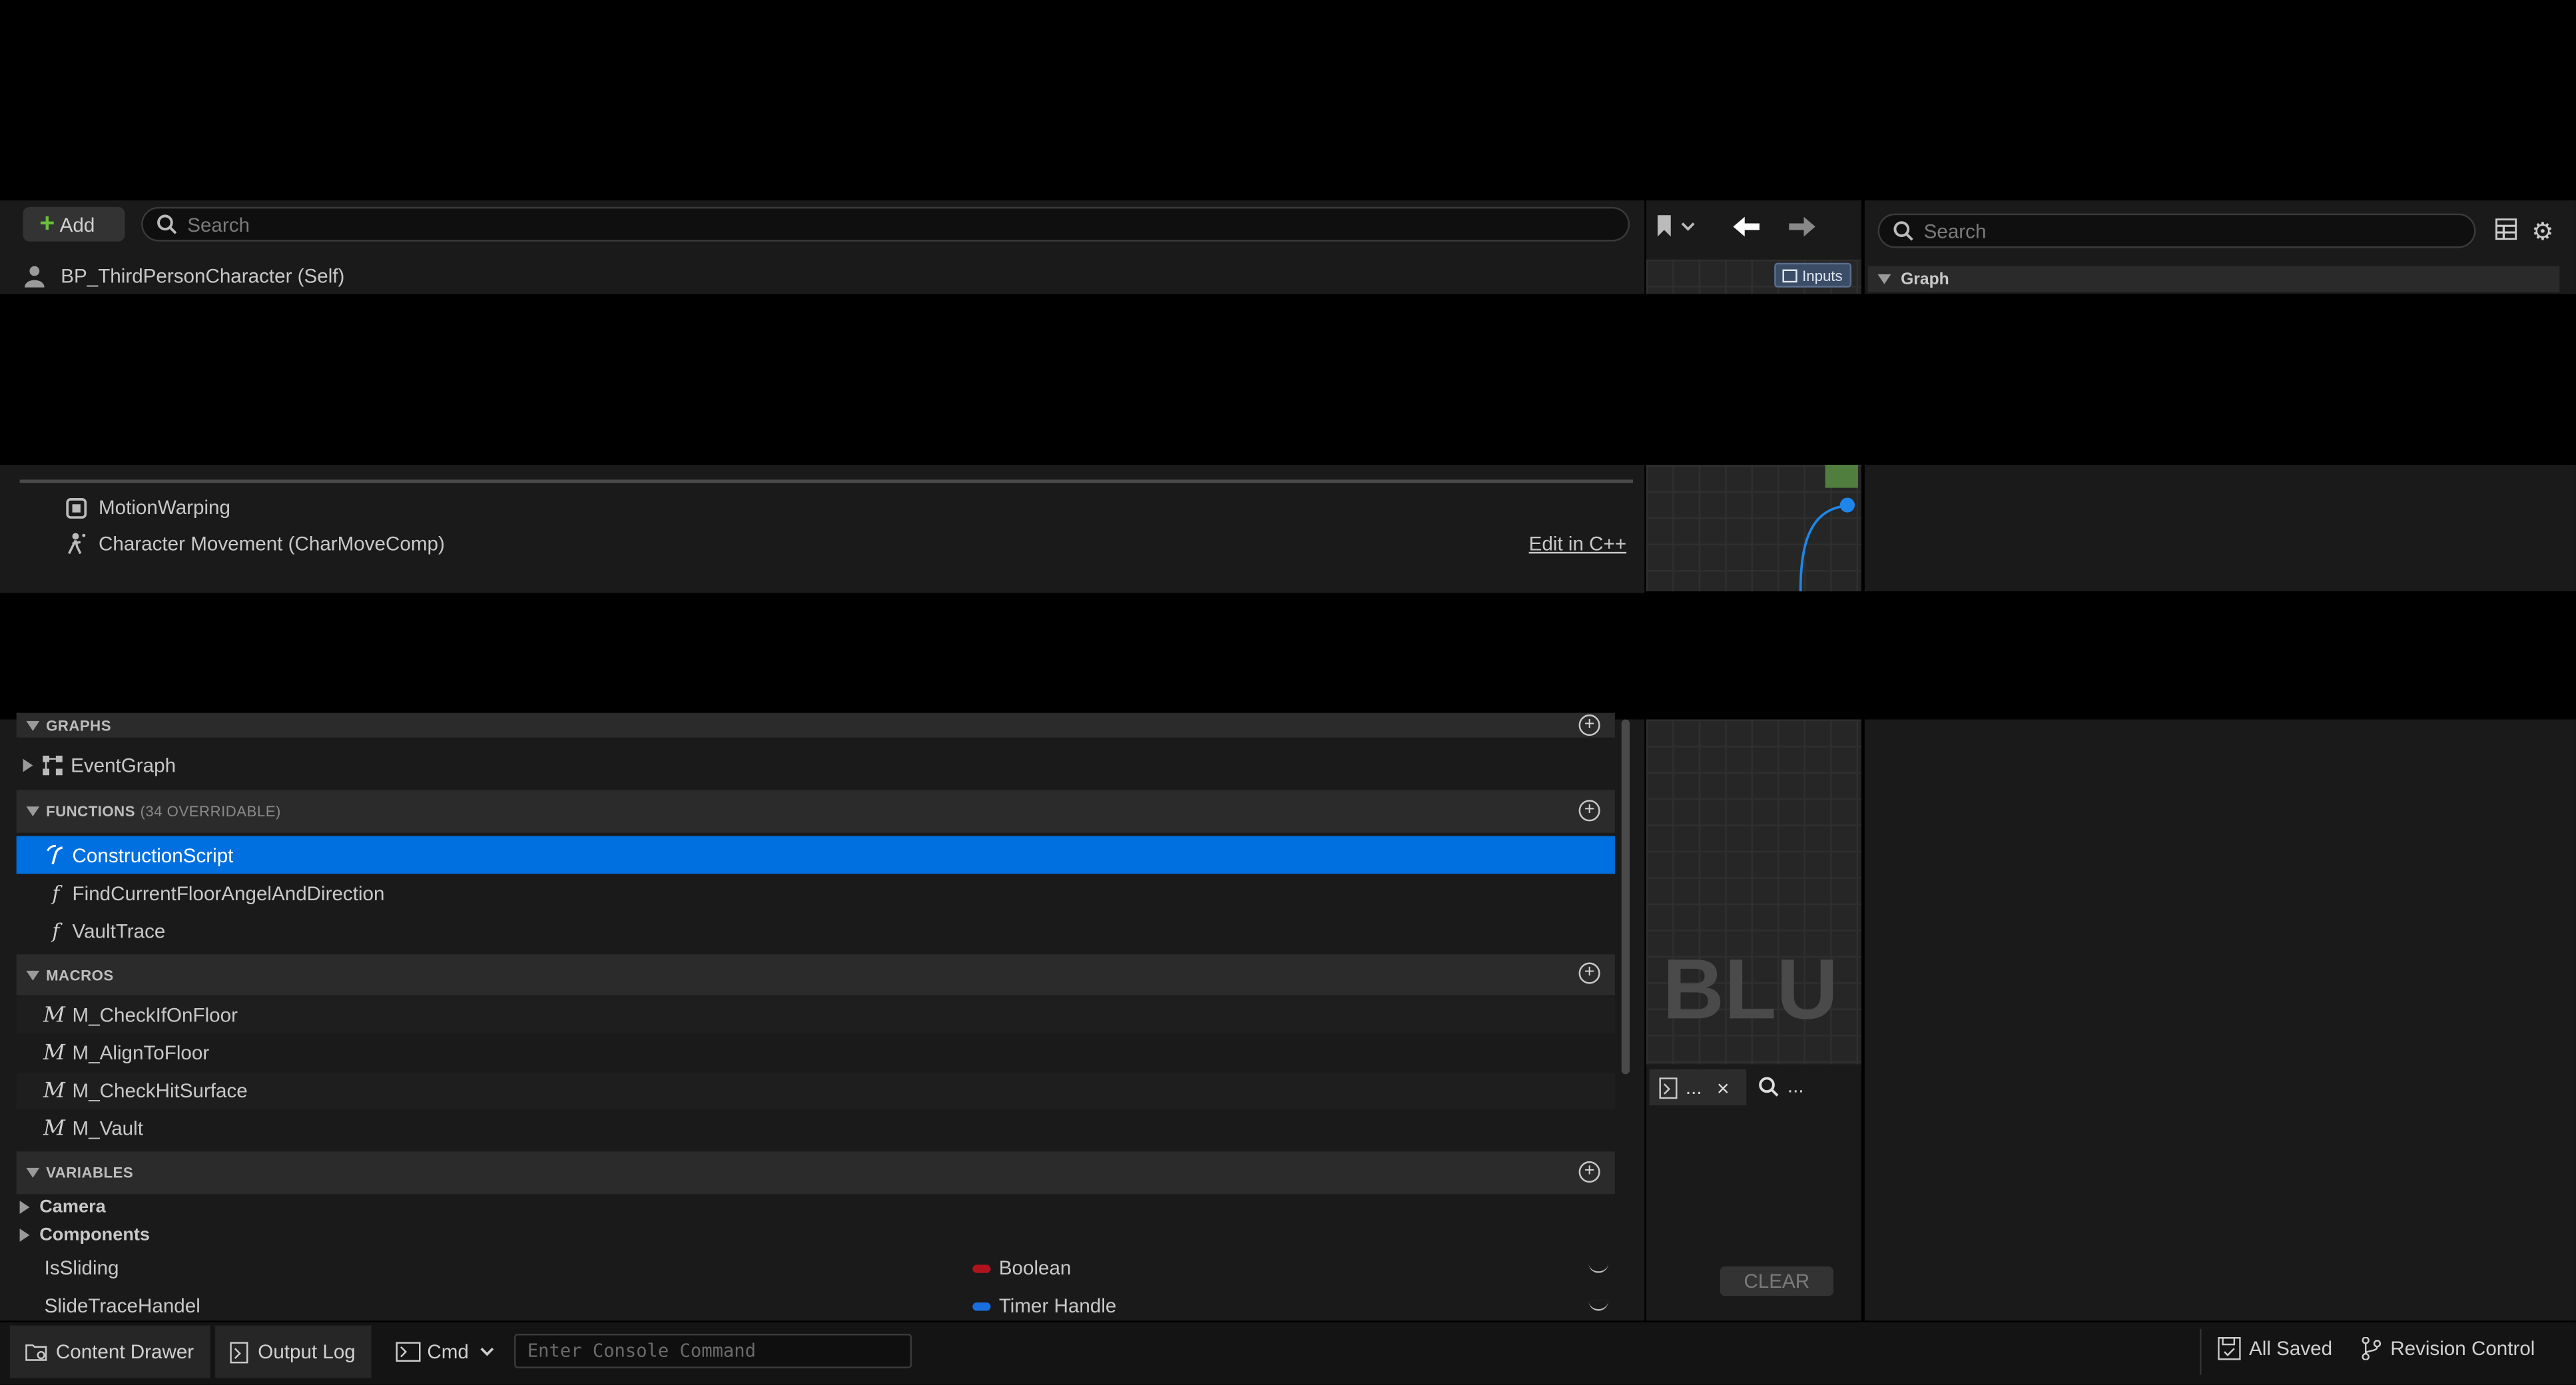  Describe the element at coordinates (846, 507) in the screenshot. I see `component-motion-warping: MotionWarping` at that location.